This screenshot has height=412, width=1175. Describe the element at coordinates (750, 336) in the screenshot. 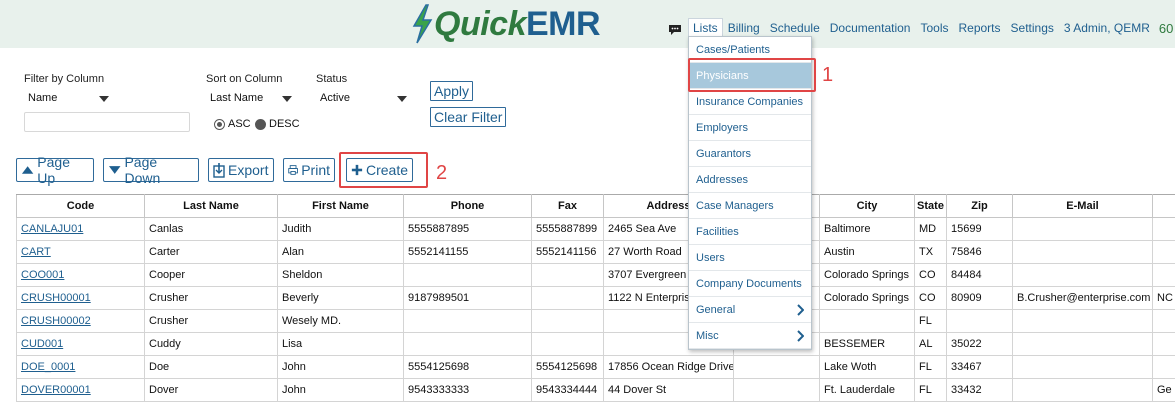

I see `menu-item-misc: Misc` at that location.